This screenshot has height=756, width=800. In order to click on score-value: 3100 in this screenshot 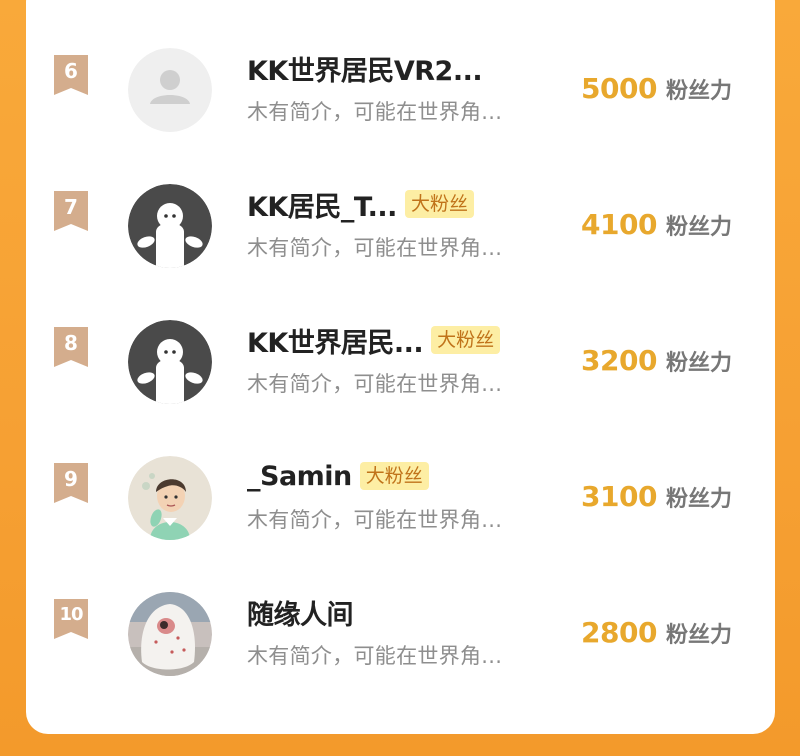, I will do `click(619, 496)`.